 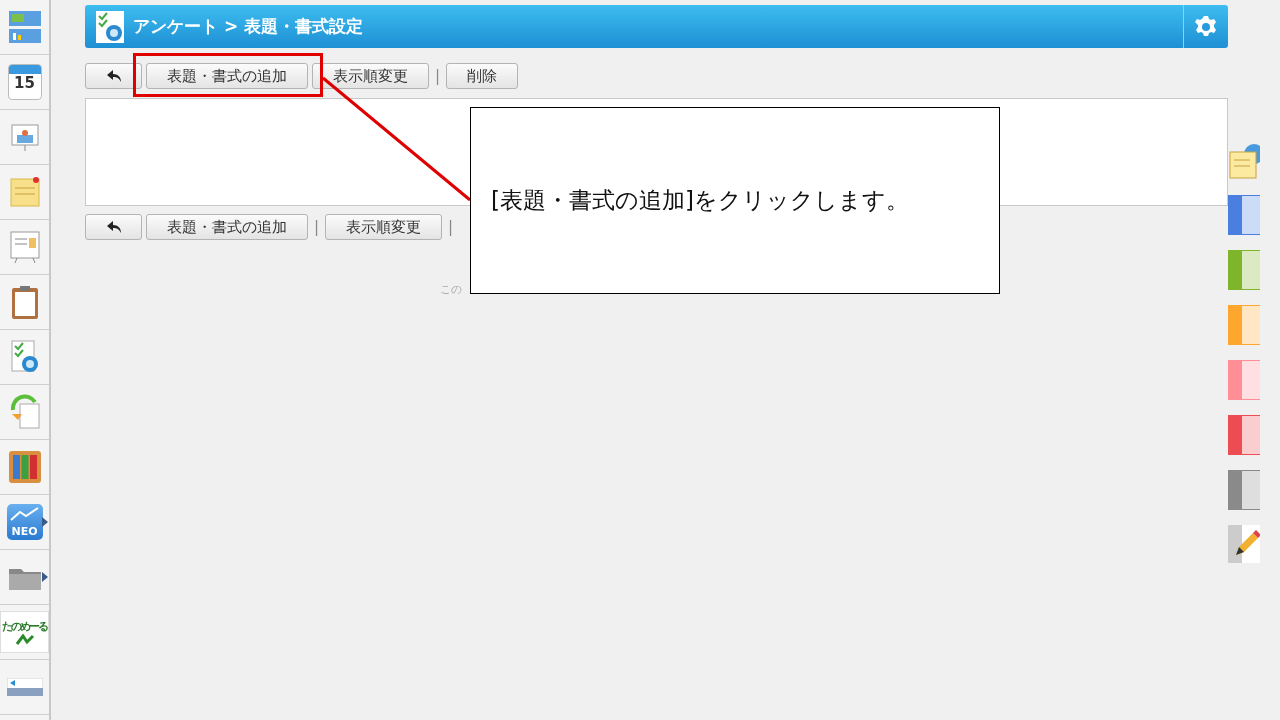 I want to click on presentation-board-icon, so click(x=24, y=137).